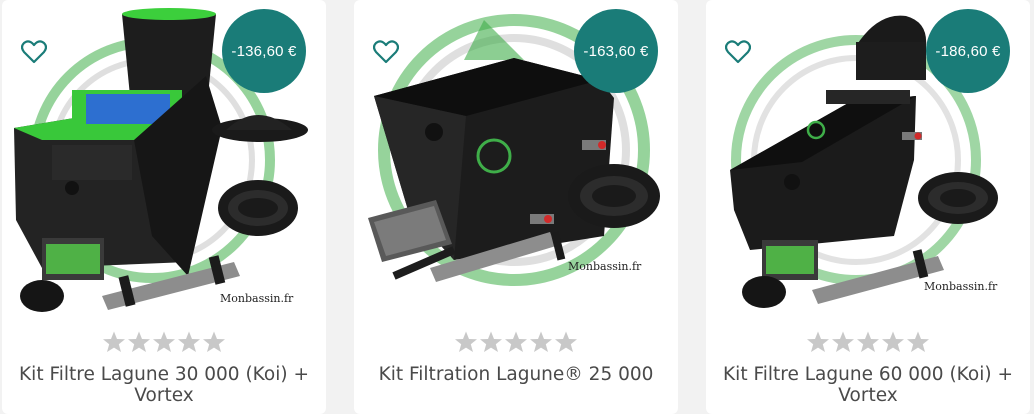 The height and width of the screenshot is (414, 1034). What do you see at coordinates (616, 51) in the screenshot?
I see `discount-badge: -163,60 €` at bounding box center [616, 51].